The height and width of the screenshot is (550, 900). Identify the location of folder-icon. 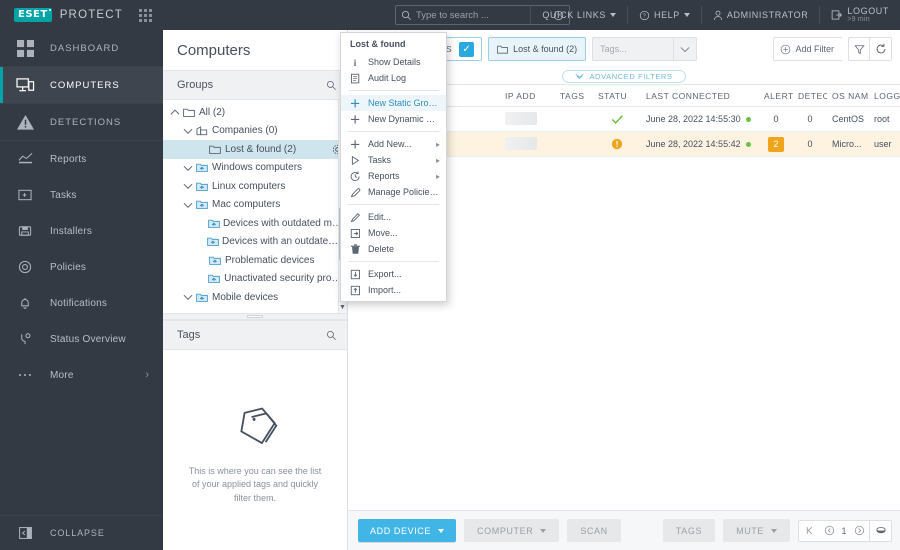
(188, 112).